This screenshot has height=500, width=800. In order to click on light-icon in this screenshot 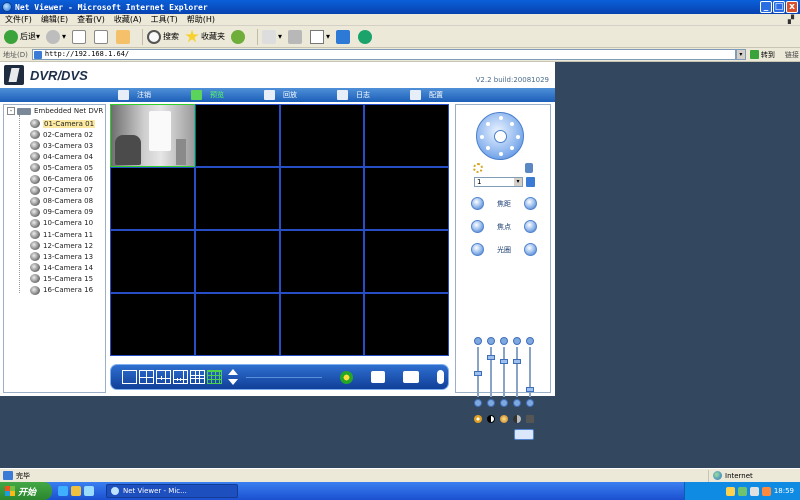, I will do `click(478, 168)`.